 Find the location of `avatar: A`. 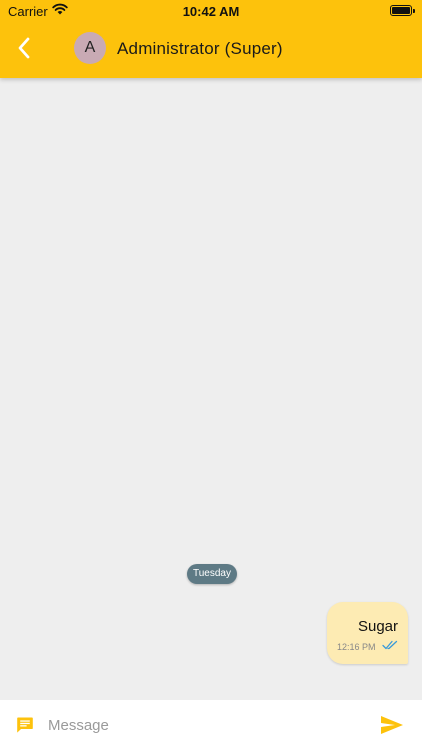

avatar: A is located at coordinates (90, 48).